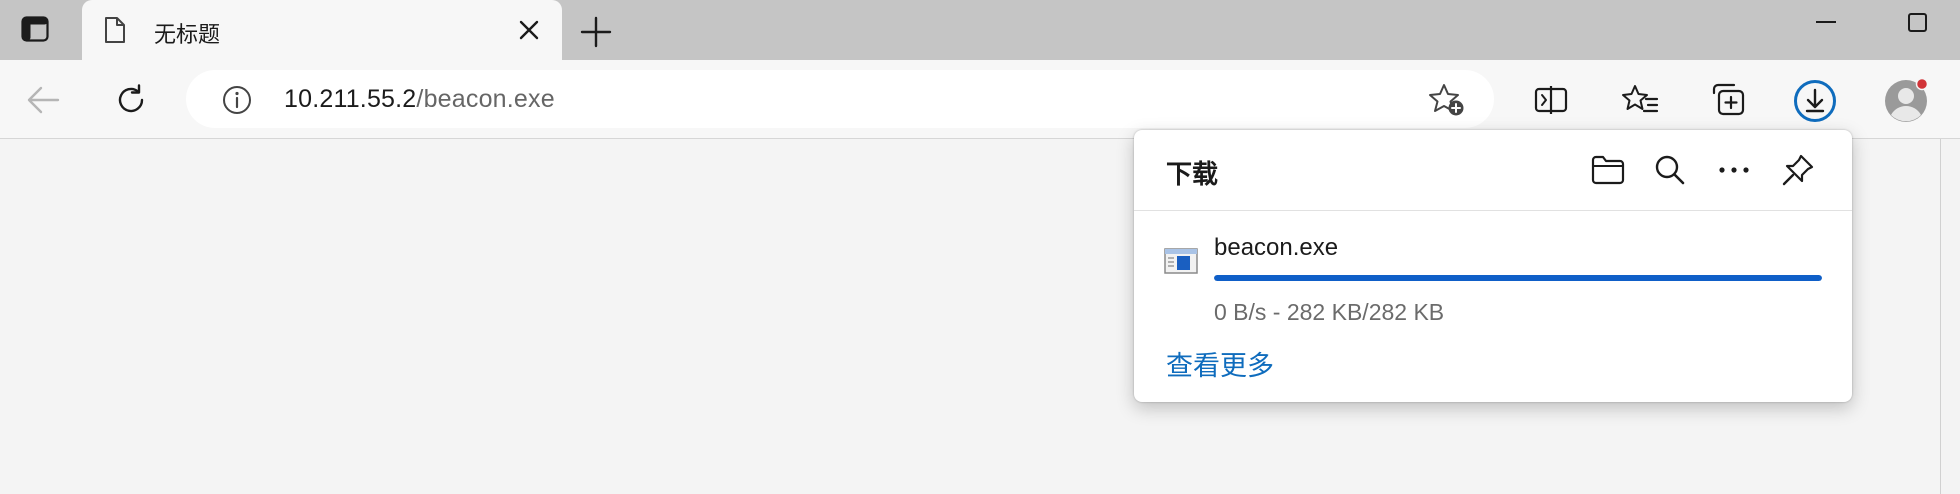 Image resolution: width=1960 pixels, height=494 pixels. I want to click on favorites-icon, so click(1640, 100).